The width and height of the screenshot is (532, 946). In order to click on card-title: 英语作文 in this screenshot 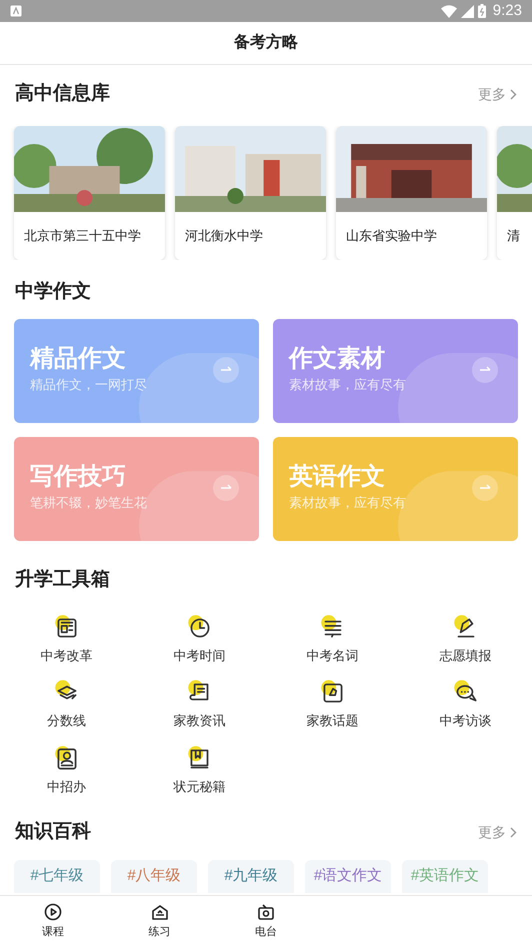, I will do `click(337, 476)`.